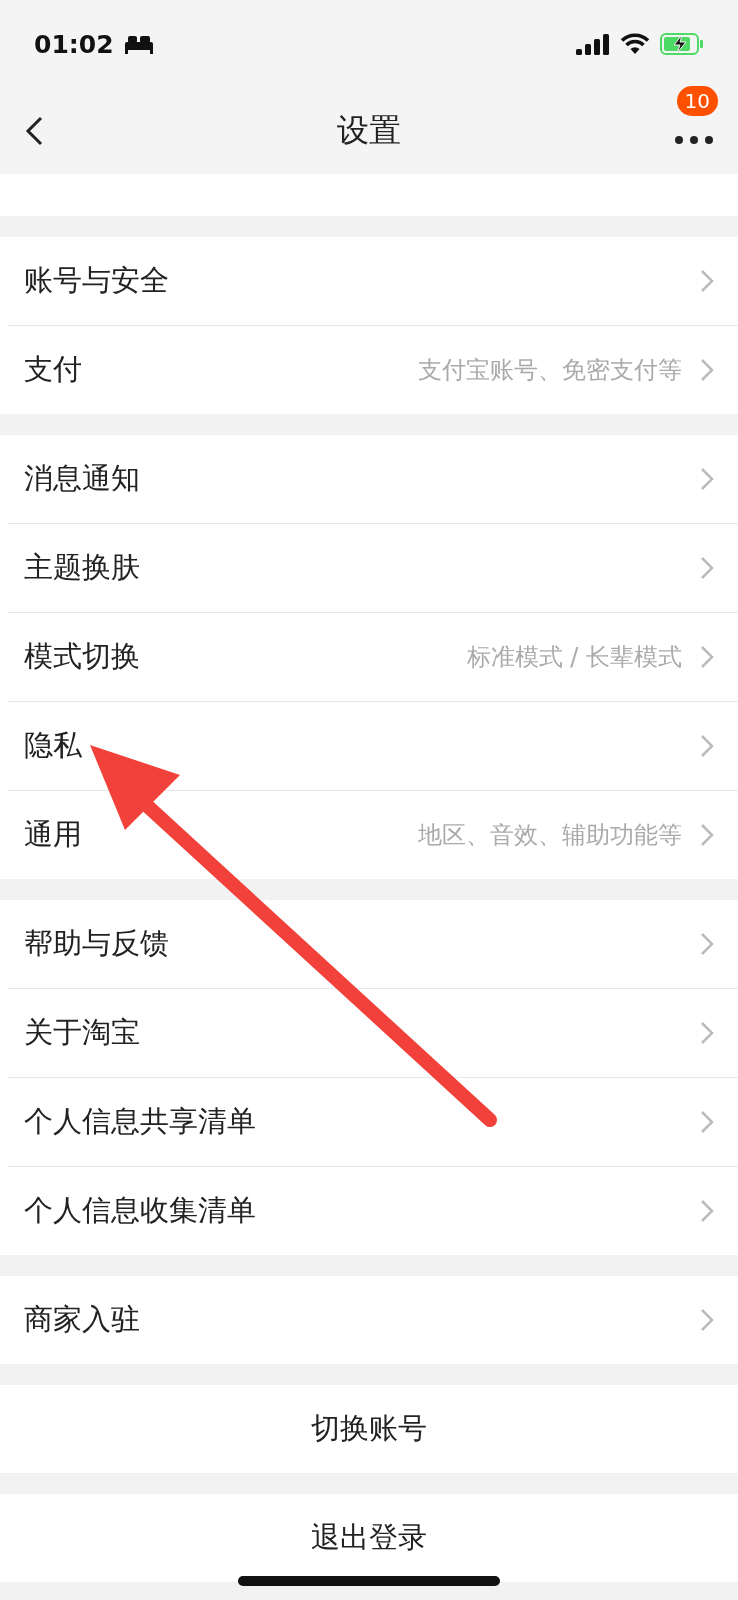 The image size is (738, 1600). What do you see at coordinates (53, 745) in the screenshot?
I see `row-label: 隐私` at bounding box center [53, 745].